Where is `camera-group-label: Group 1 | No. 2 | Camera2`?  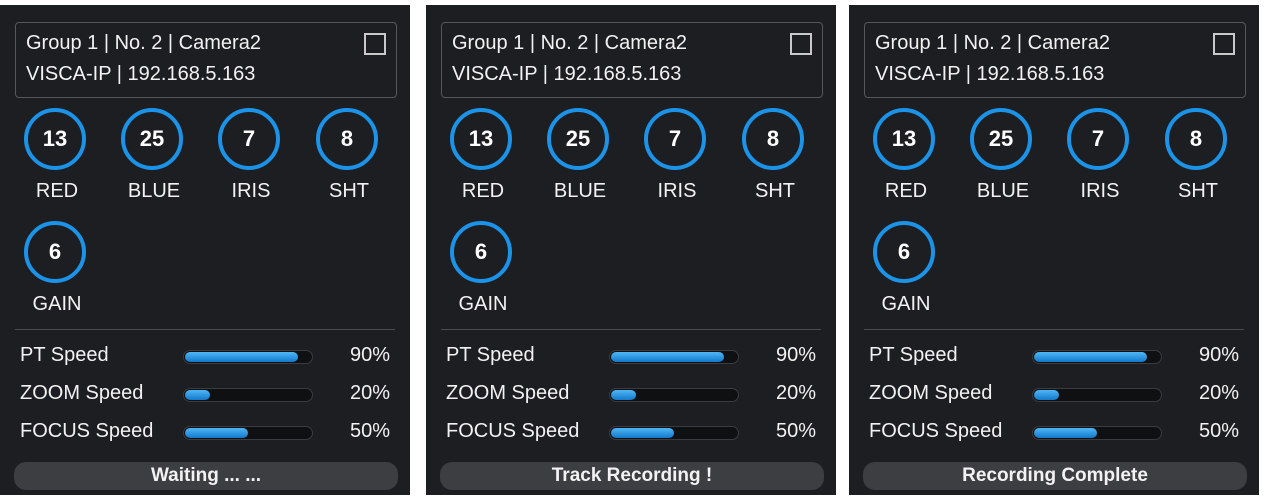
camera-group-label: Group 1 | No. 2 | Camera2 is located at coordinates (143, 43).